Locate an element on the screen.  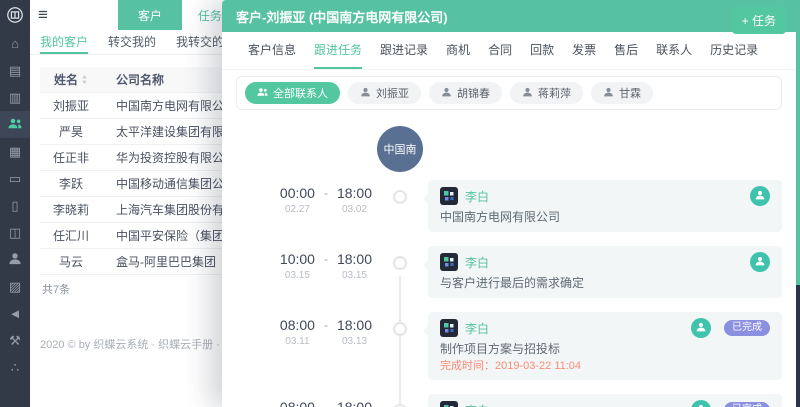
cell-name: 李晓莉 is located at coordinates (70, 210).